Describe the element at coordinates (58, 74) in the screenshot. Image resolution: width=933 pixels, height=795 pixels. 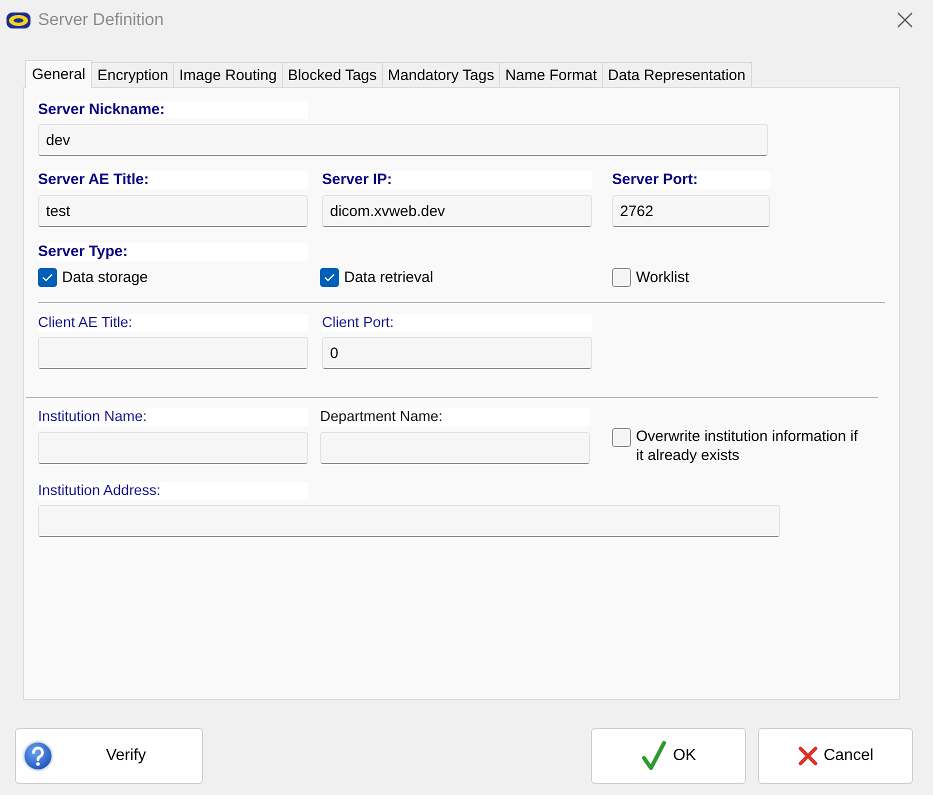
I see `tab: General` at that location.